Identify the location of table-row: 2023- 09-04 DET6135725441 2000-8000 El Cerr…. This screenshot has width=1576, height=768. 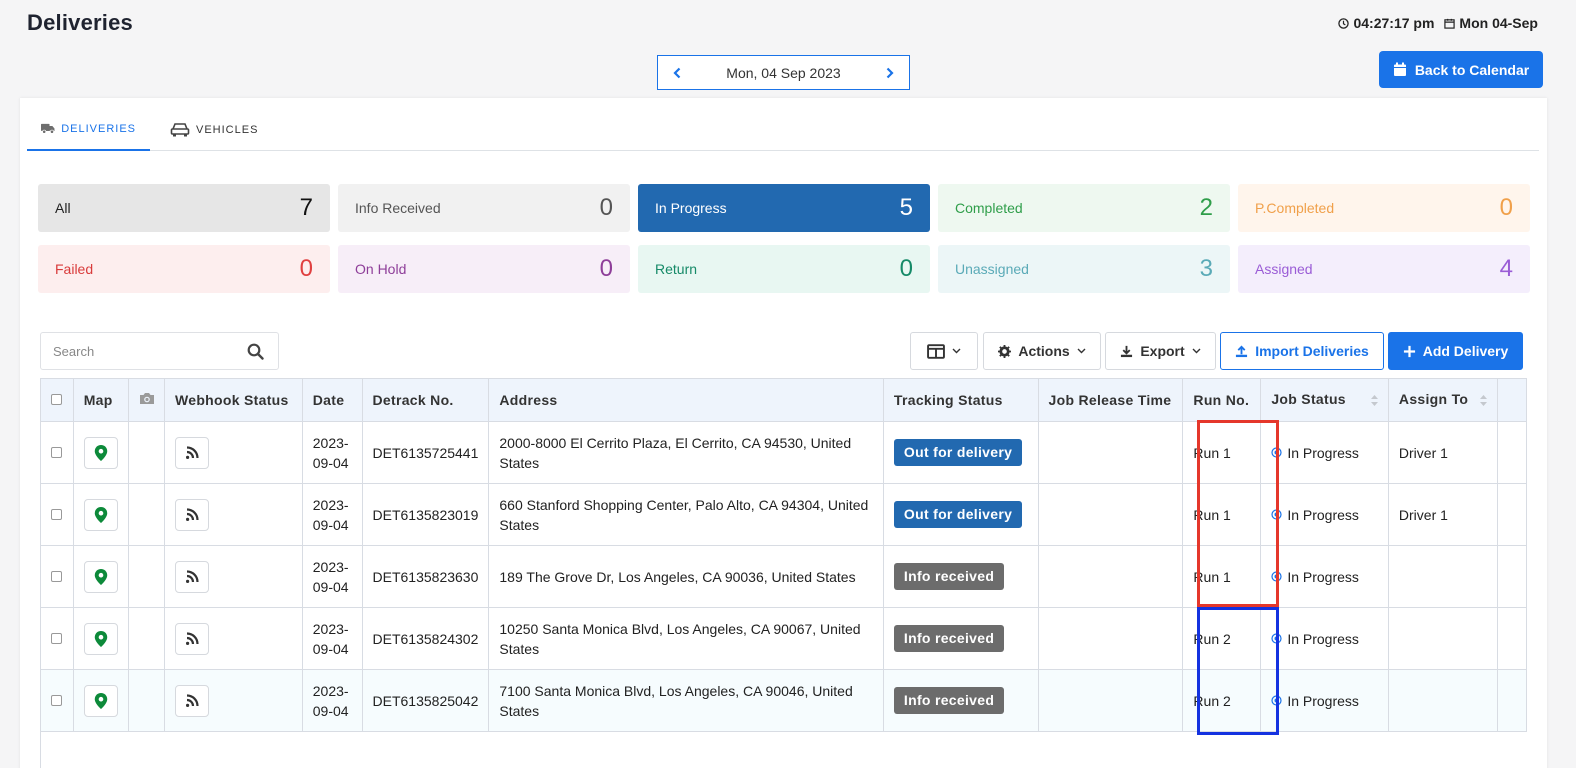
(784, 452).